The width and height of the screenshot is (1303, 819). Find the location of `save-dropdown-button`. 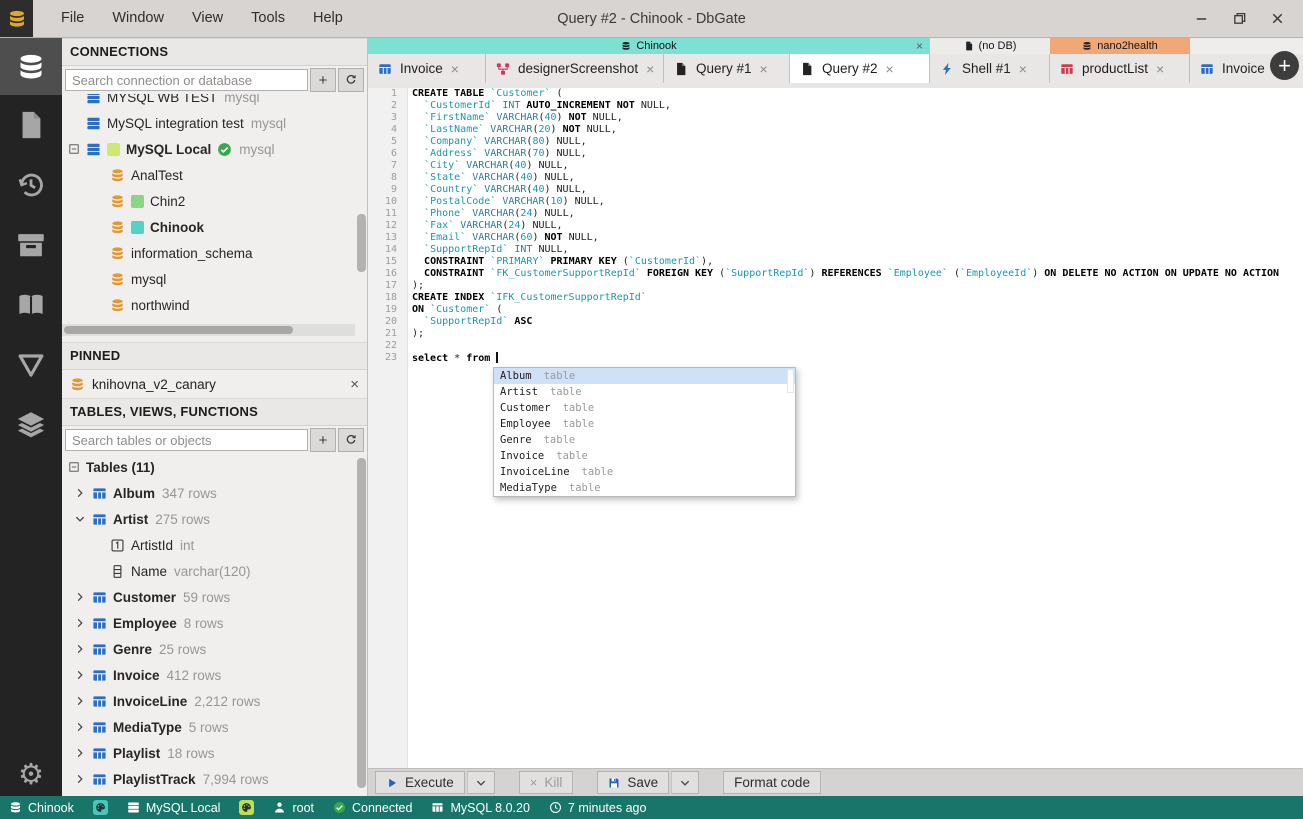

save-dropdown-button is located at coordinates (685, 782).